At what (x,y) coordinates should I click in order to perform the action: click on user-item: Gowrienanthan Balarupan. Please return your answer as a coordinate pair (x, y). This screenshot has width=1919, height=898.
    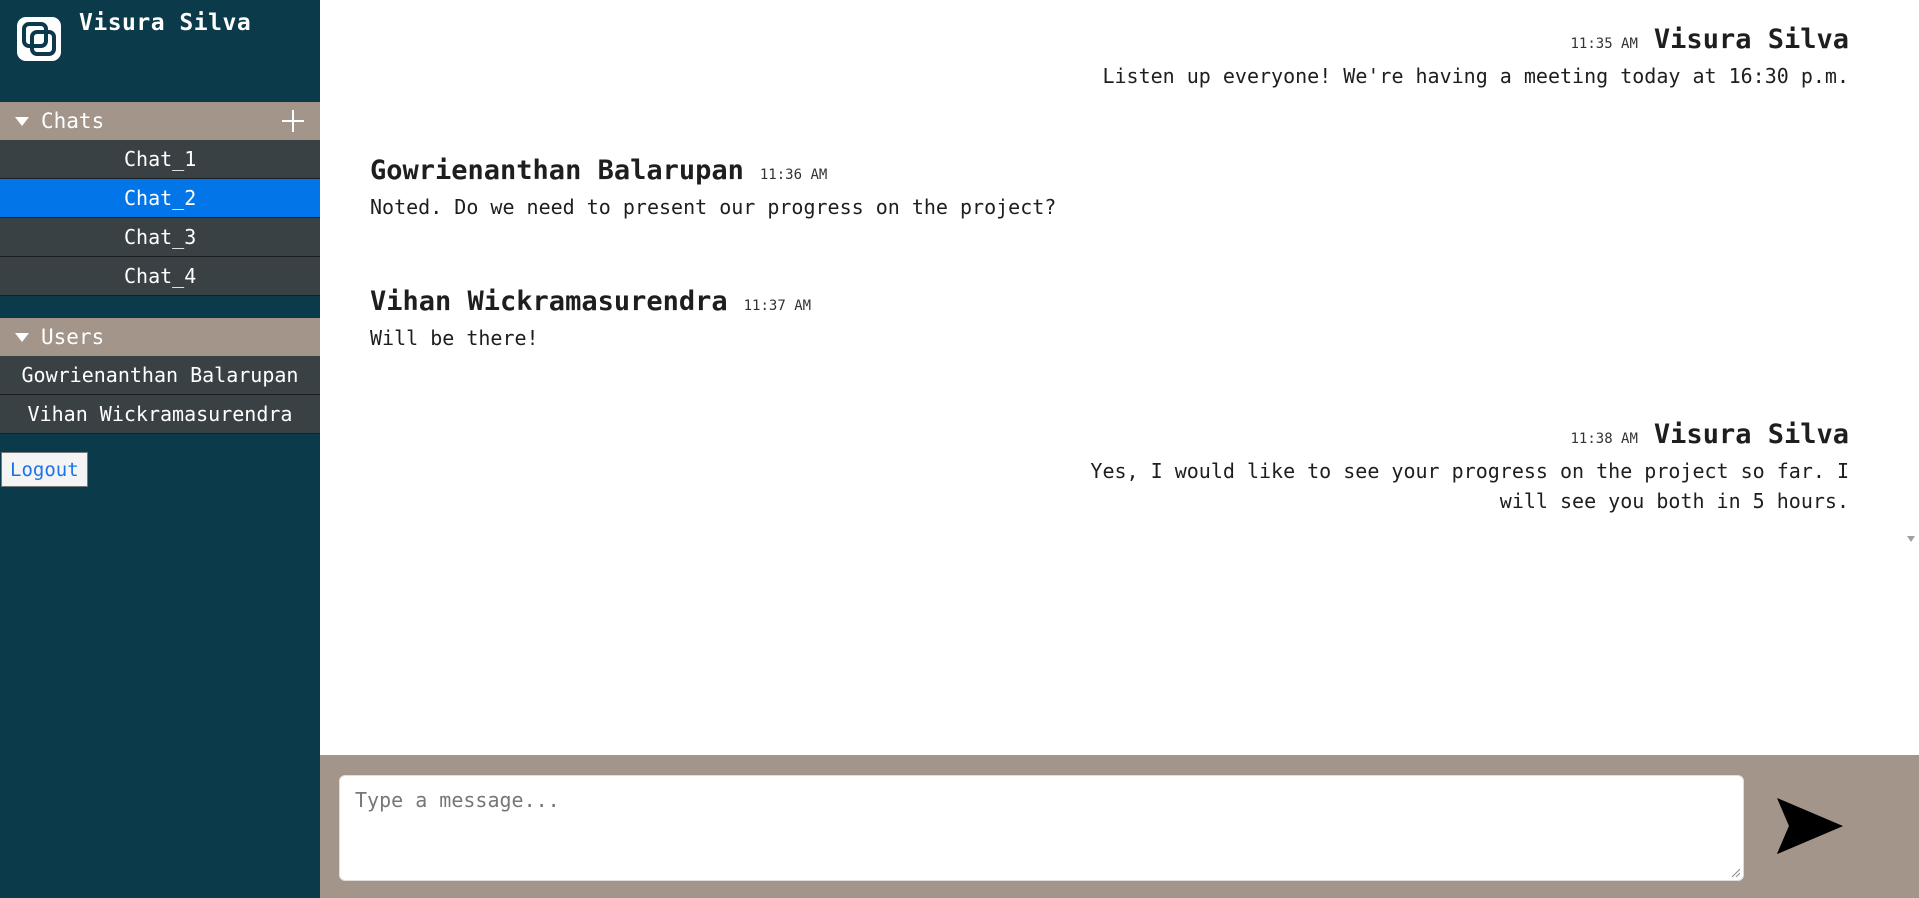
    Looking at the image, I should click on (160, 375).